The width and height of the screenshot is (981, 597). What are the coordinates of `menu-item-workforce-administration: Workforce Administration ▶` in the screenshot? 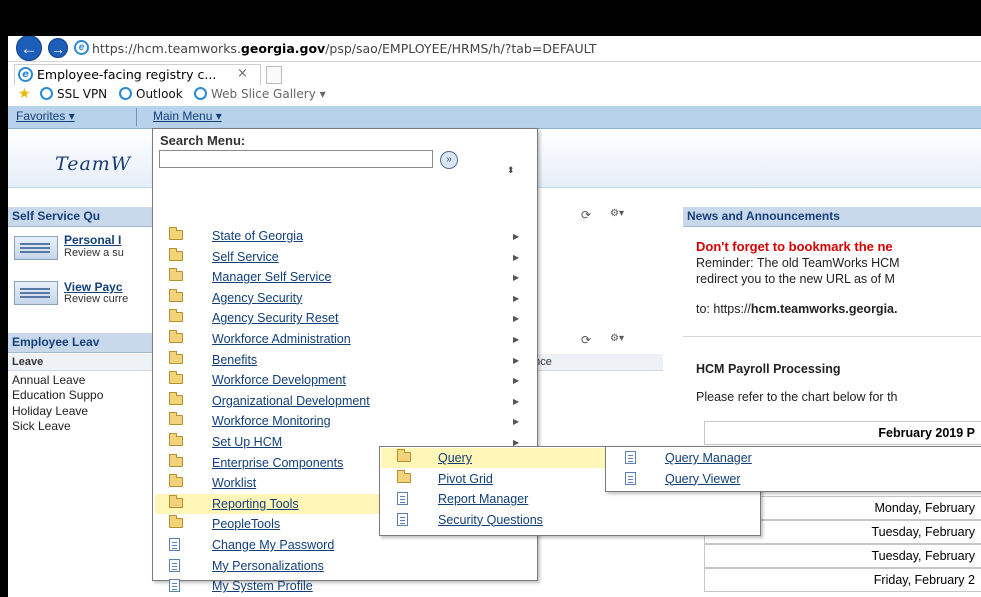 It's located at (345, 339).